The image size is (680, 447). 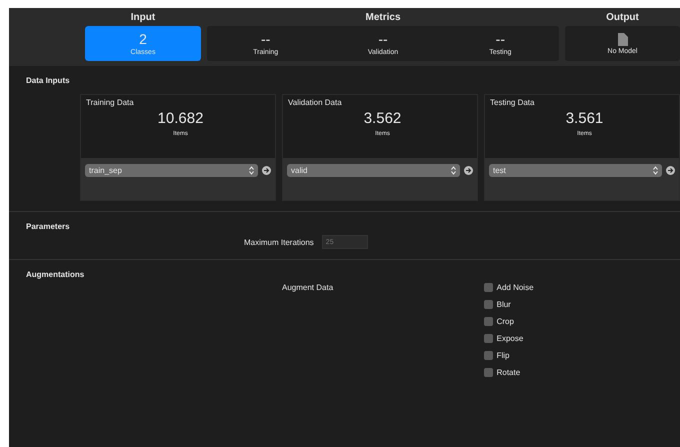 What do you see at coordinates (279, 242) in the screenshot?
I see `field-label: Maximum Iterations` at bounding box center [279, 242].